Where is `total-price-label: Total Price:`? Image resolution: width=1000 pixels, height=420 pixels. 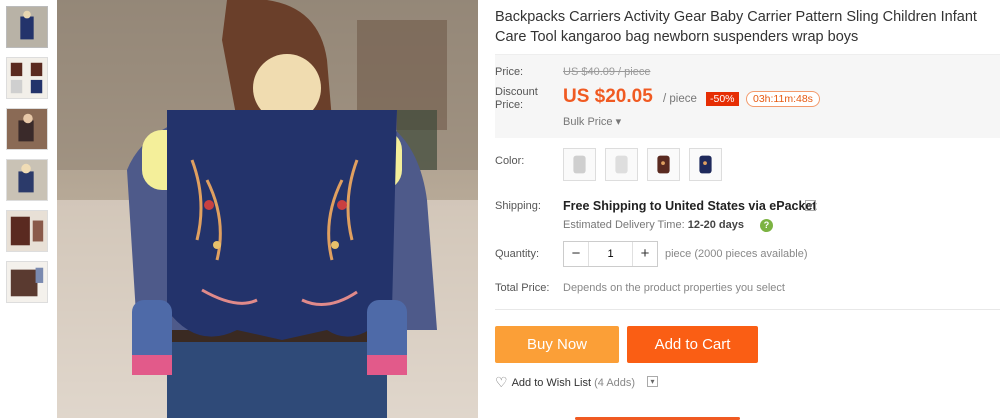
total-price-label: Total Price: is located at coordinates (522, 288).